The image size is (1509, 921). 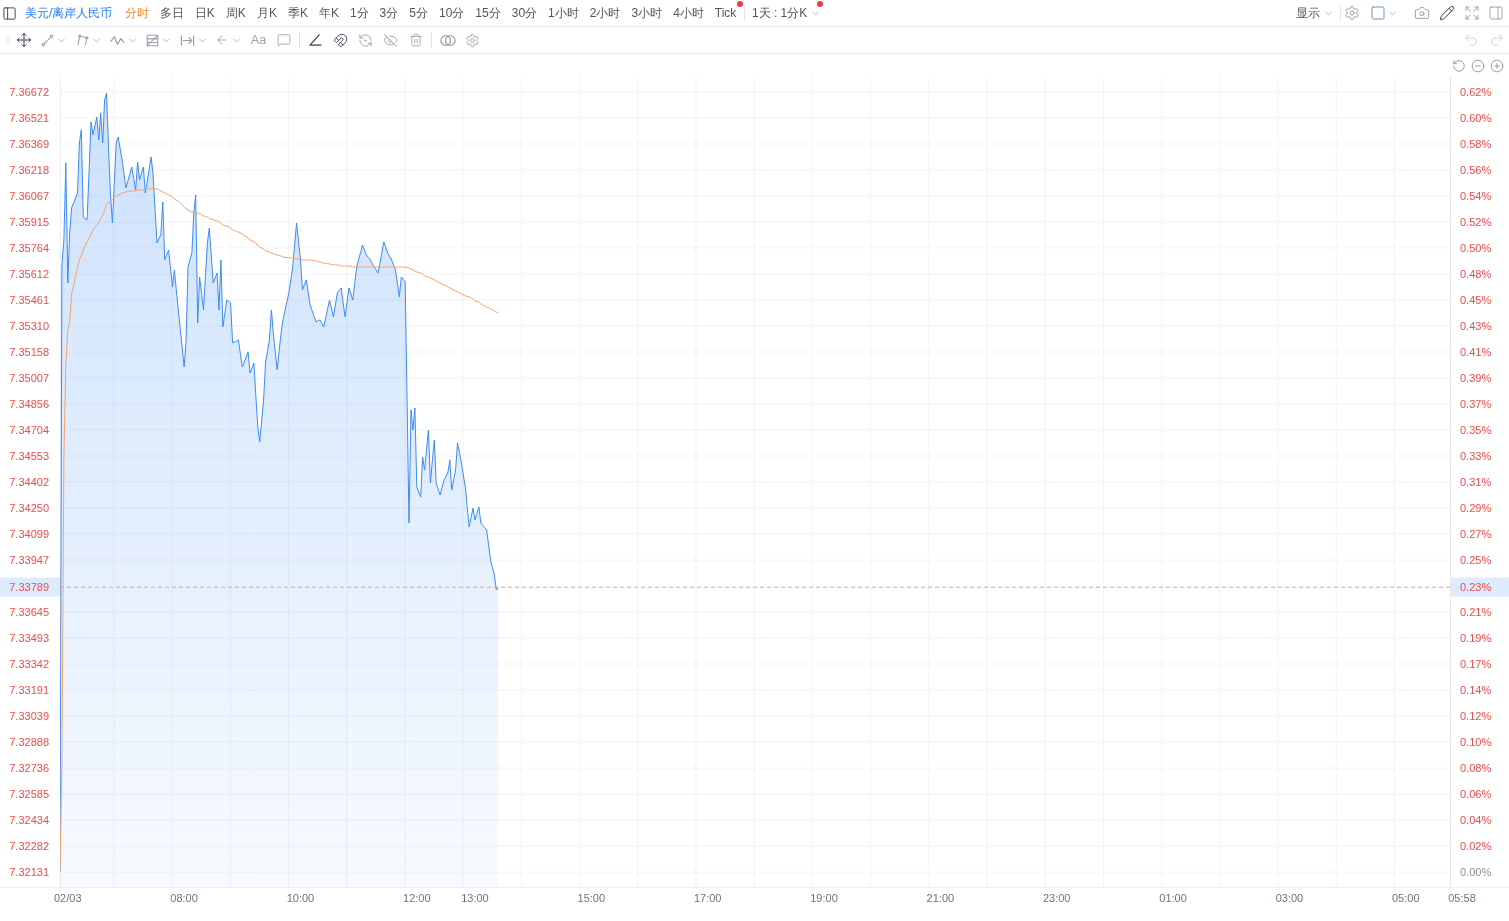 I want to click on axis-label: 05:00, so click(x=1406, y=898).